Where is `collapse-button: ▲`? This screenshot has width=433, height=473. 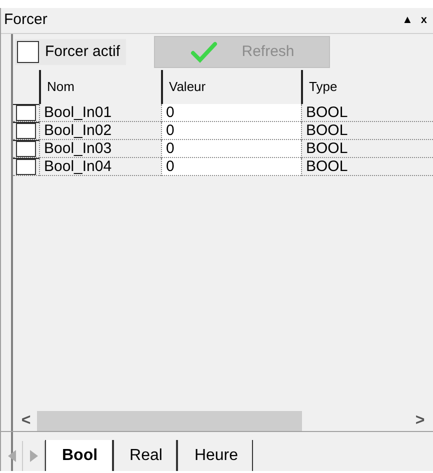
collapse-button: ▲ is located at coordinates (407, 20).